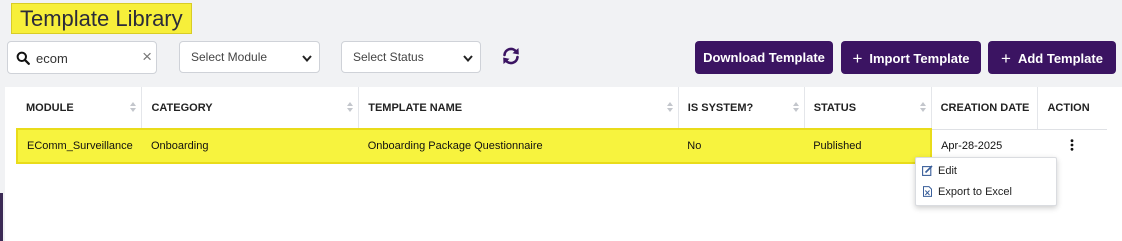 The image size is (1122, 241). I want to click on column-header-module: MODULE, so click(80, 108).